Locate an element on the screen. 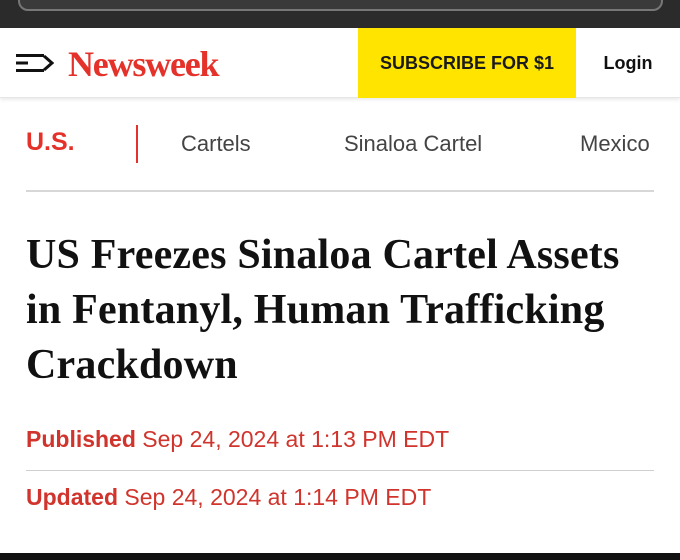 This screenshot has height=560, width=680. address-bar is located at coordinates (340, 5).